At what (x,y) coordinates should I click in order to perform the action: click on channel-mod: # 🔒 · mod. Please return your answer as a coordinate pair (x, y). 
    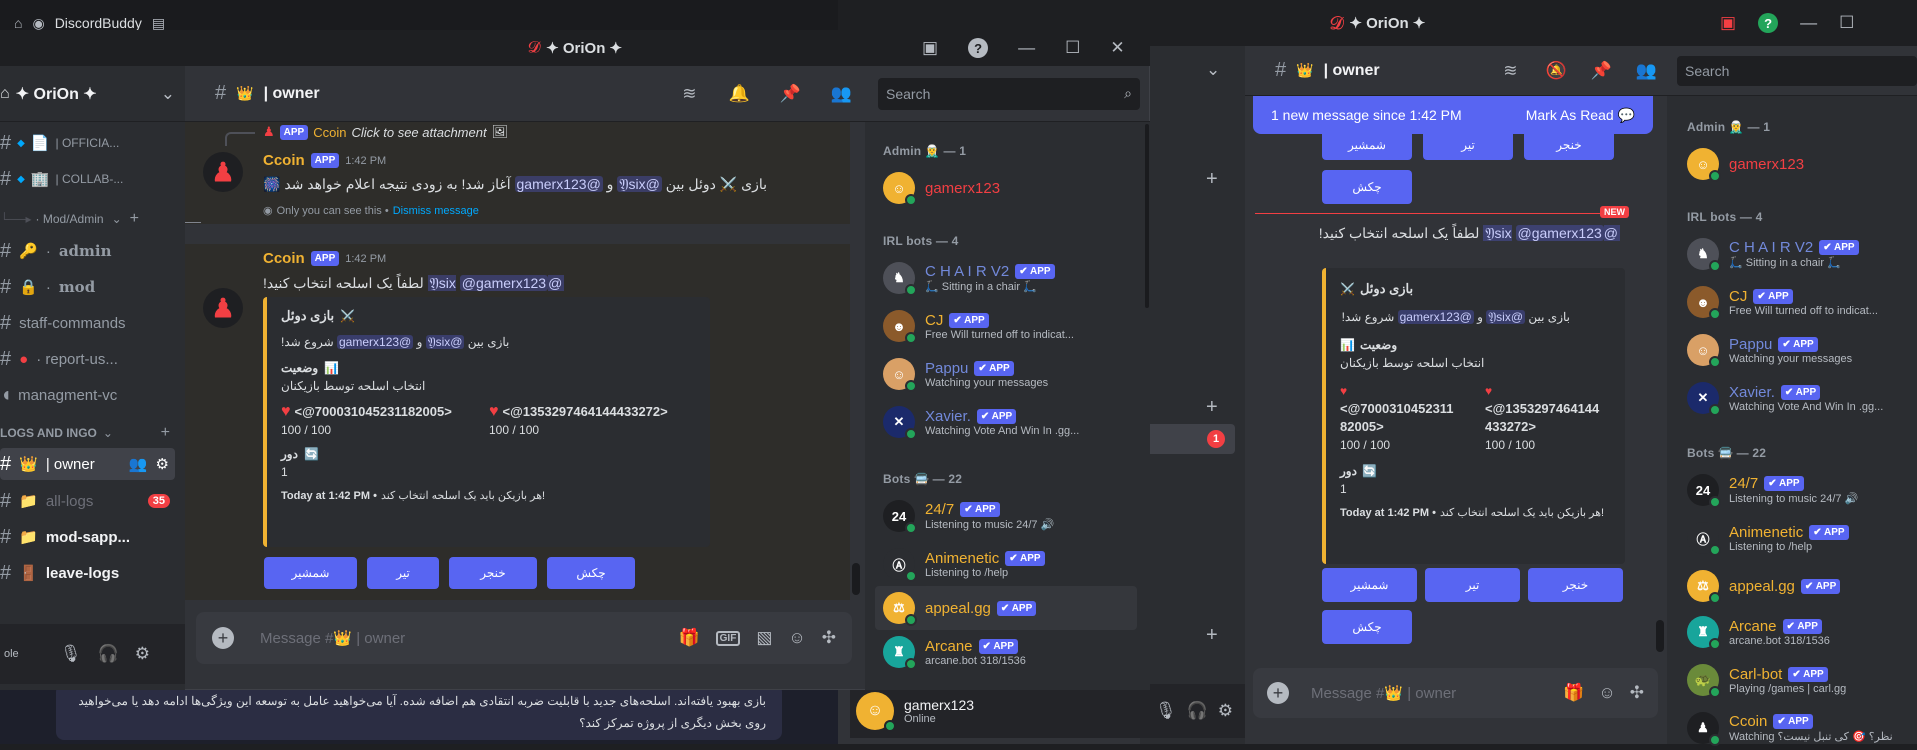
    Looking at the image, I should click on (47, 287).